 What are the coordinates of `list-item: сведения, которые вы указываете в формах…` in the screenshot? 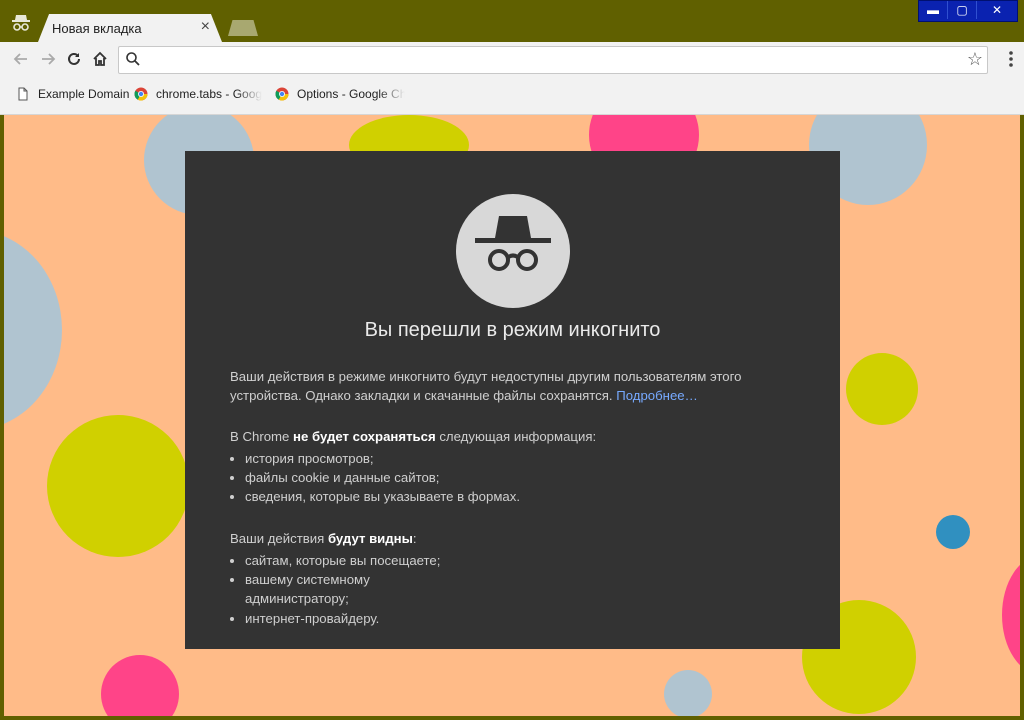 It's located at (382, 496).